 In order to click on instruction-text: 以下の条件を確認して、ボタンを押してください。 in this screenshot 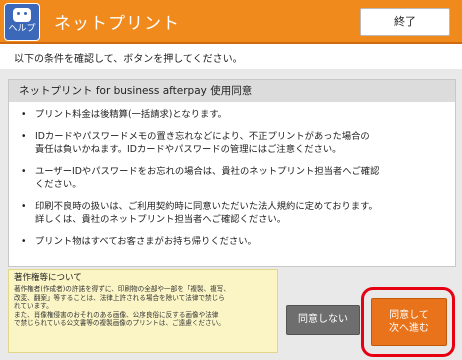, I will do `click(128, 59)`.